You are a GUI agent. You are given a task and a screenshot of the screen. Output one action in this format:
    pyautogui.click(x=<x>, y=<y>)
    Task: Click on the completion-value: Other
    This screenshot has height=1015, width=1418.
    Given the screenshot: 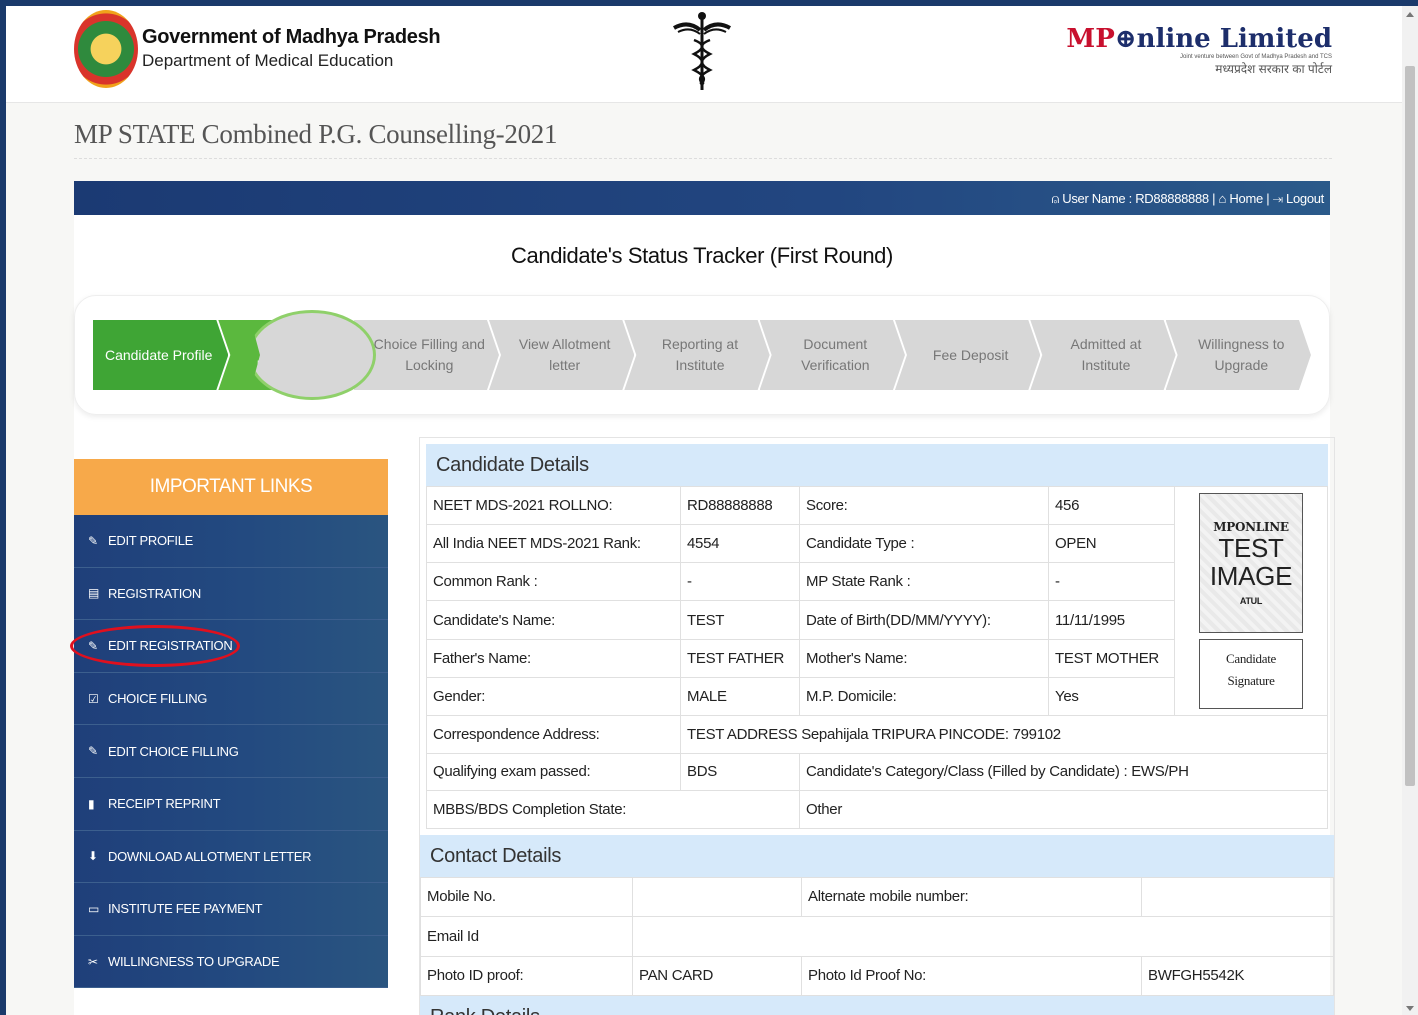 What is the action you would take?
    pyautogui.click(x=1063, y=809)
    